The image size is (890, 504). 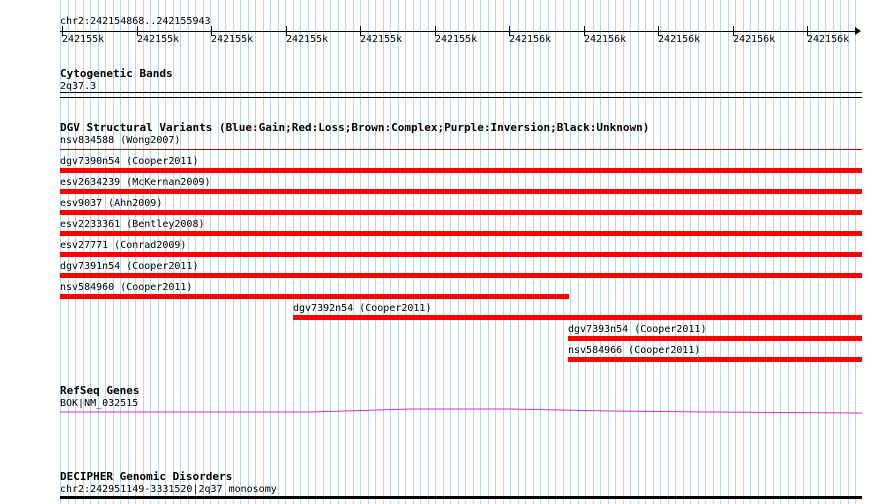 I want to click on decipher-region-label: chr2:242951149-3331520|2q37 monosomy, so click(x=168, y=489).